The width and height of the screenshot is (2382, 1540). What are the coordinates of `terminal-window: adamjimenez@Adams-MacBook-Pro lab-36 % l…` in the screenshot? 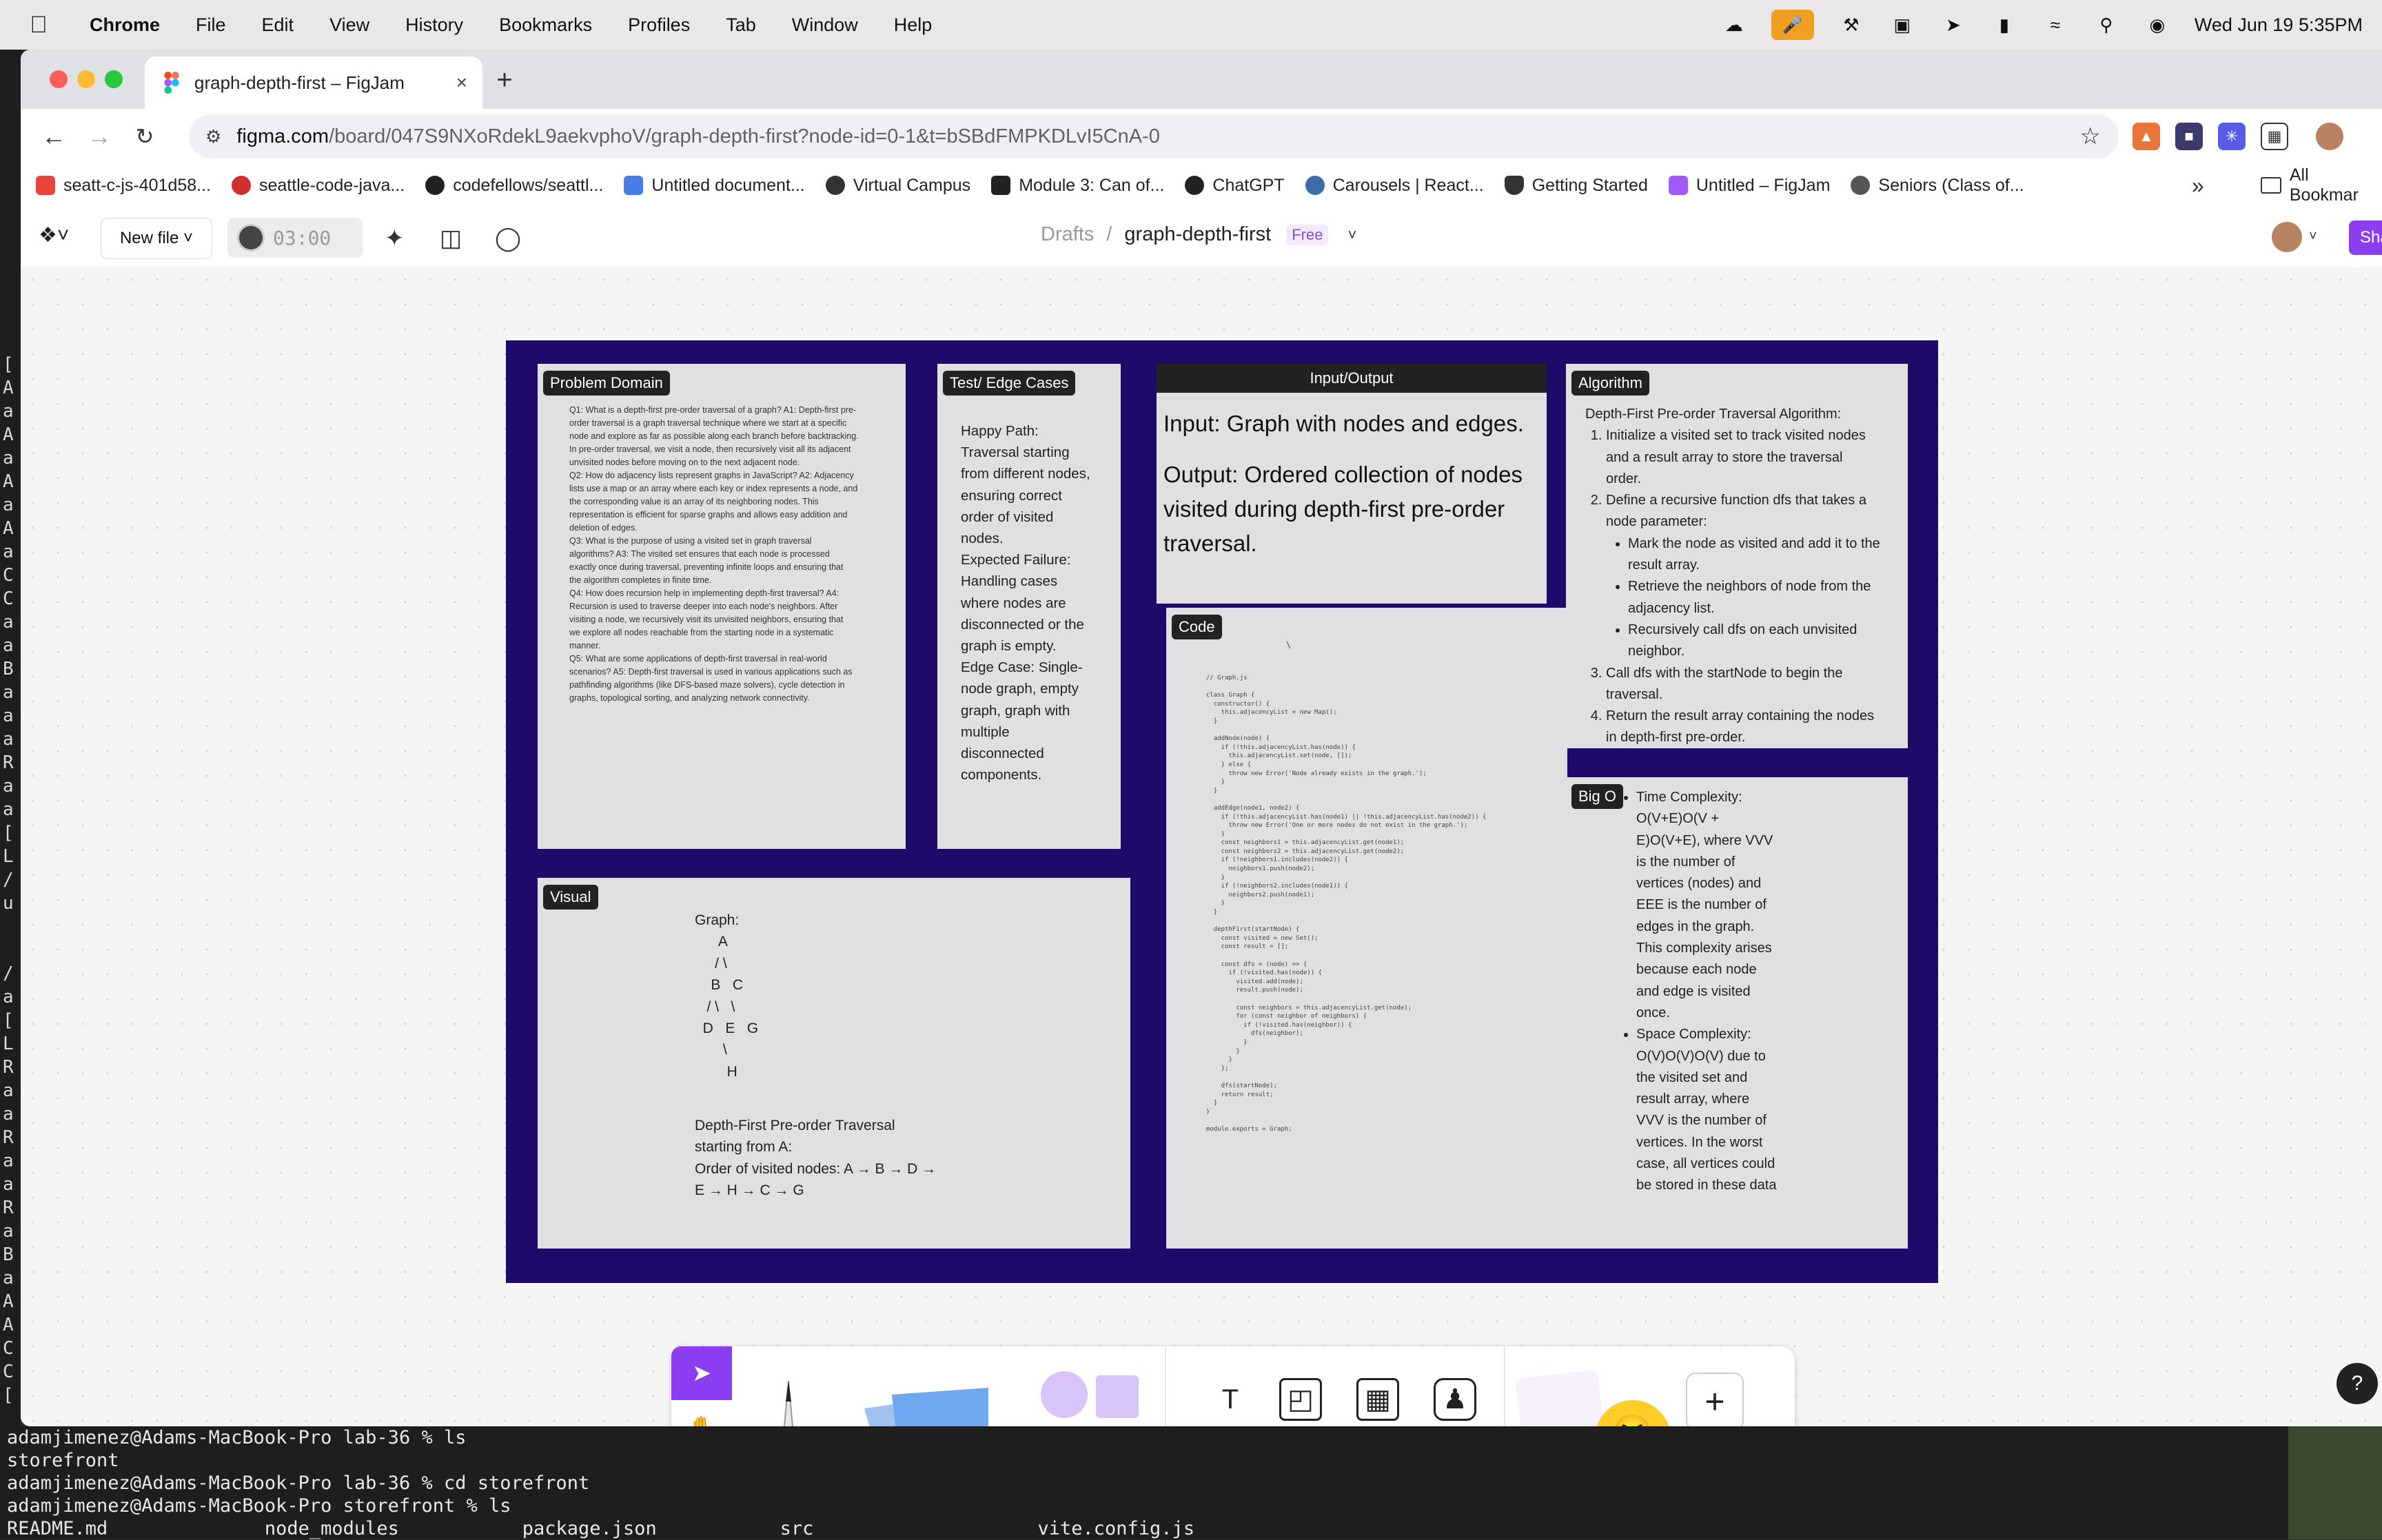 It's located at (1144, 1482).